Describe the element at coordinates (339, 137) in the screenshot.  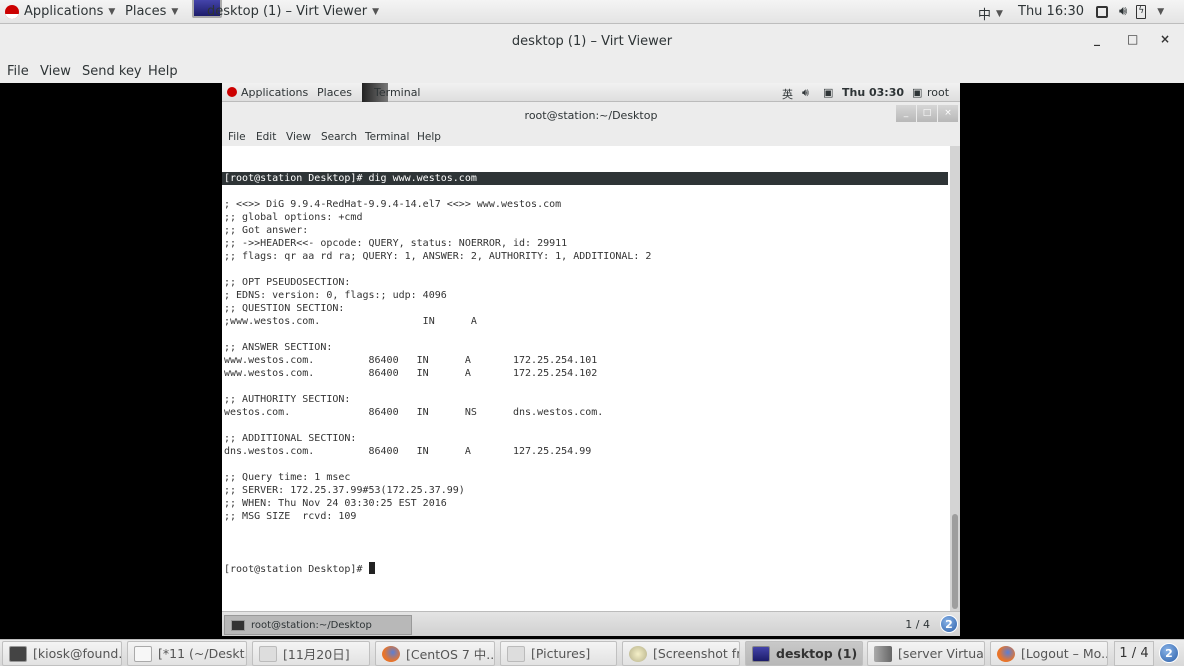
I see `term-menu-search: Search` at that location.